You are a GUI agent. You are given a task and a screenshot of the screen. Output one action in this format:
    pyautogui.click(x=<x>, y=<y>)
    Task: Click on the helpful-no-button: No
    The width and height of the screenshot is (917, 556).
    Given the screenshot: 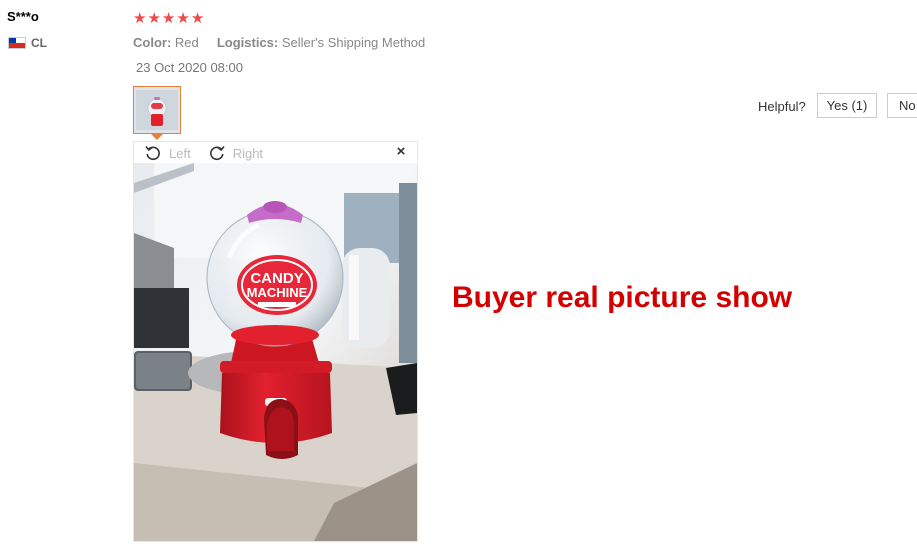 What is the action you would take?
    pyautogui.click(x=902, y=105)
    